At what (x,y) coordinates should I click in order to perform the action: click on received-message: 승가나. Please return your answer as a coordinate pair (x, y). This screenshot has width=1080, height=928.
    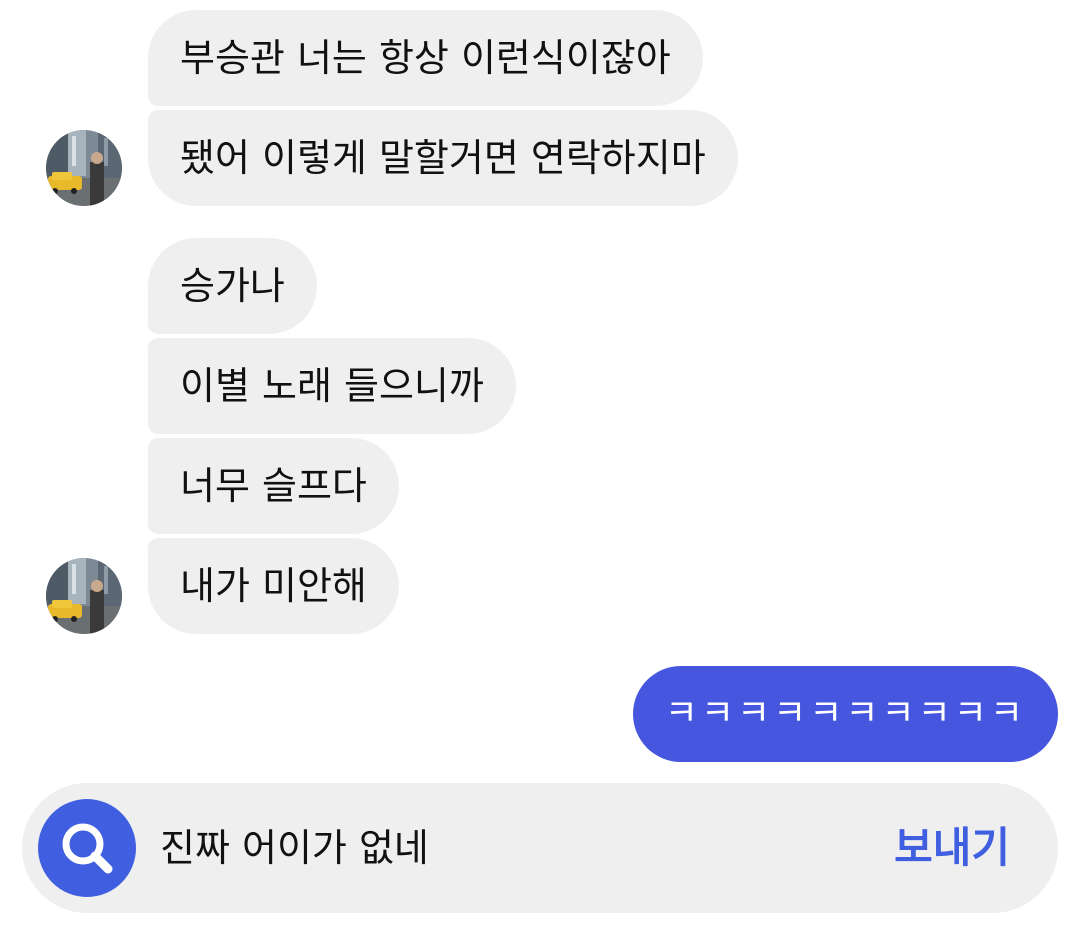
    Looking at the image, I should click on (232, 286).